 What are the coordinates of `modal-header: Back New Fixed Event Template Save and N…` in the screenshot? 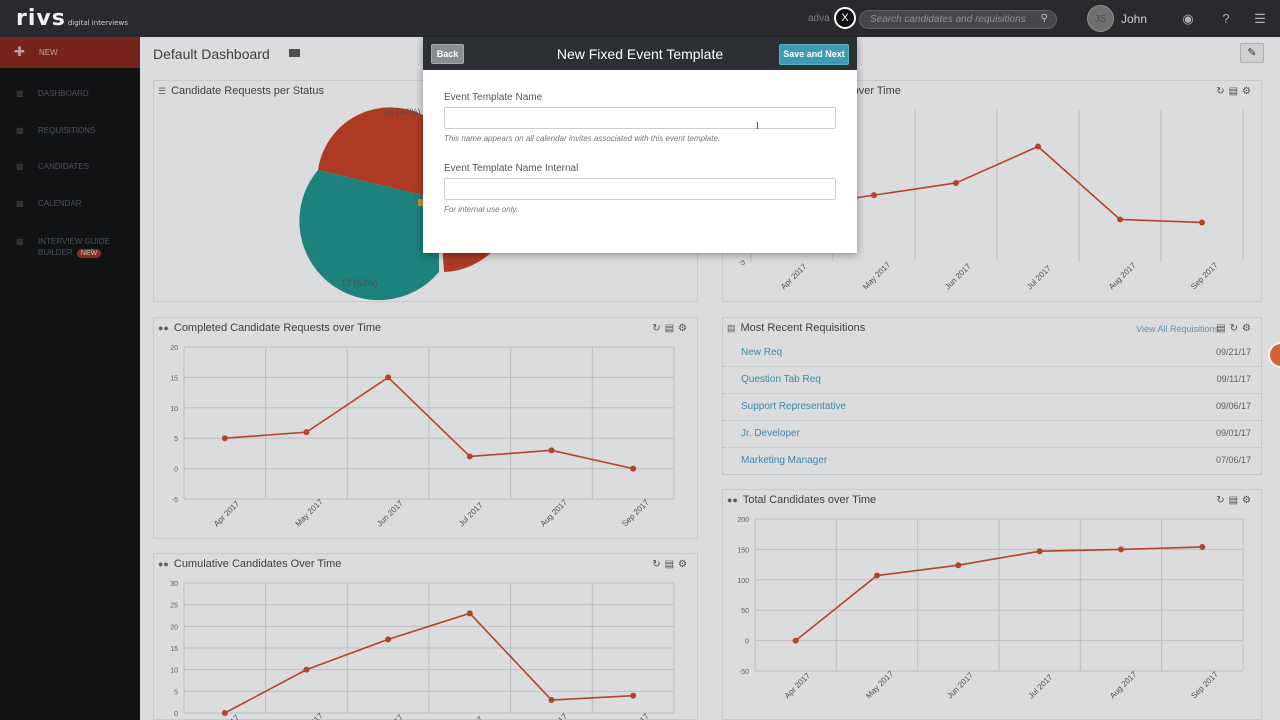 It's located at (640, 53).